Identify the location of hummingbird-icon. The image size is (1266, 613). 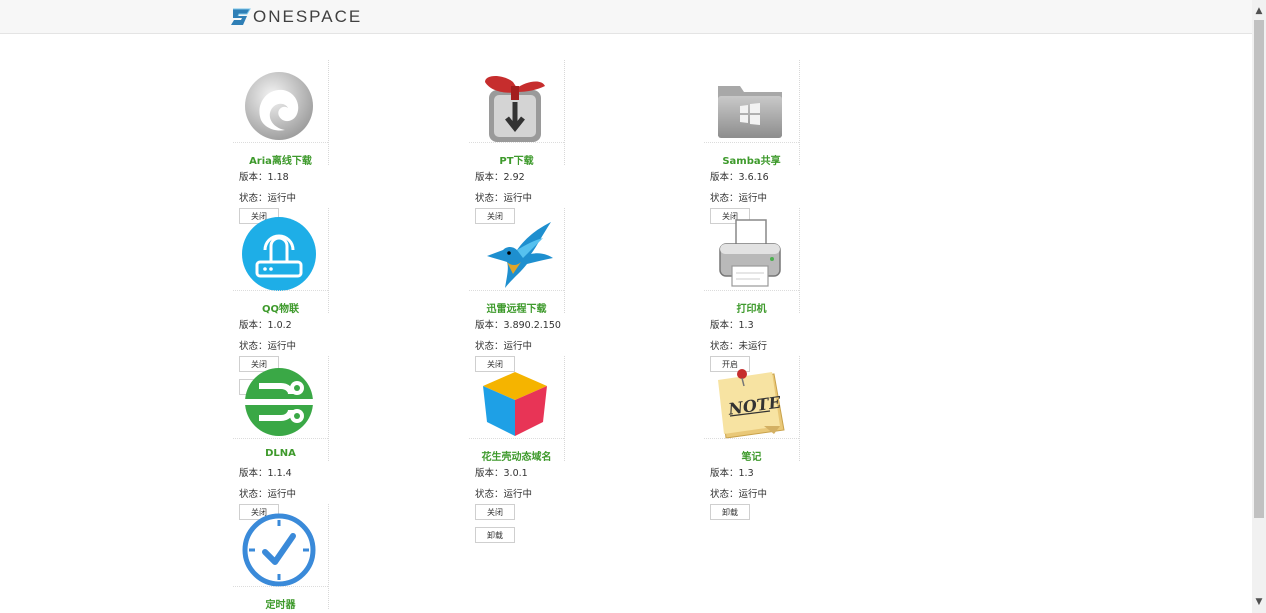
(520, 255).